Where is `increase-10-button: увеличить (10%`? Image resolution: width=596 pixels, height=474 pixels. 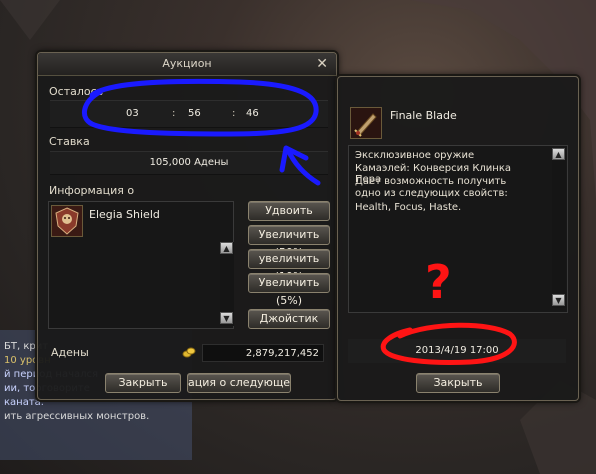
increase-10-button: увеличить (10% is located at coordinates (289, 266).